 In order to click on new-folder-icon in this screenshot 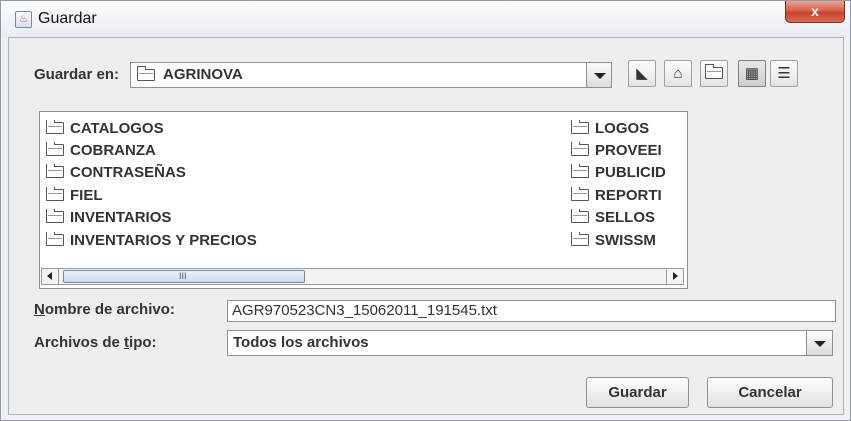, I will do `click(714, 71)`.